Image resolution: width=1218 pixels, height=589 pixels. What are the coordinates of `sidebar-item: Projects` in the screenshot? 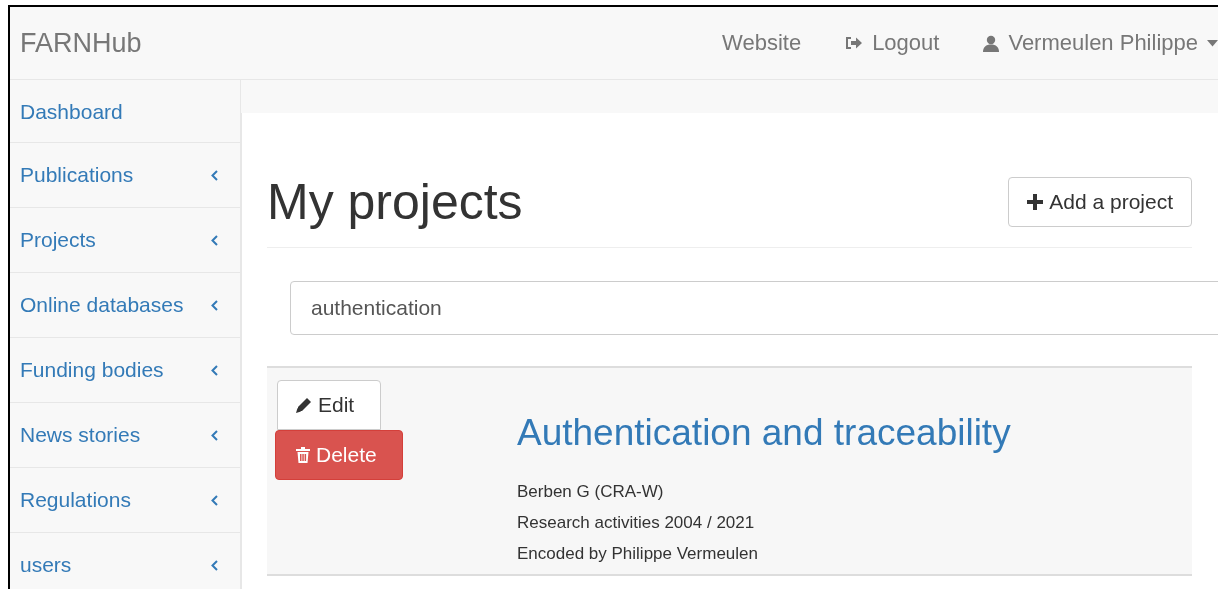 It's located at (125, 240).